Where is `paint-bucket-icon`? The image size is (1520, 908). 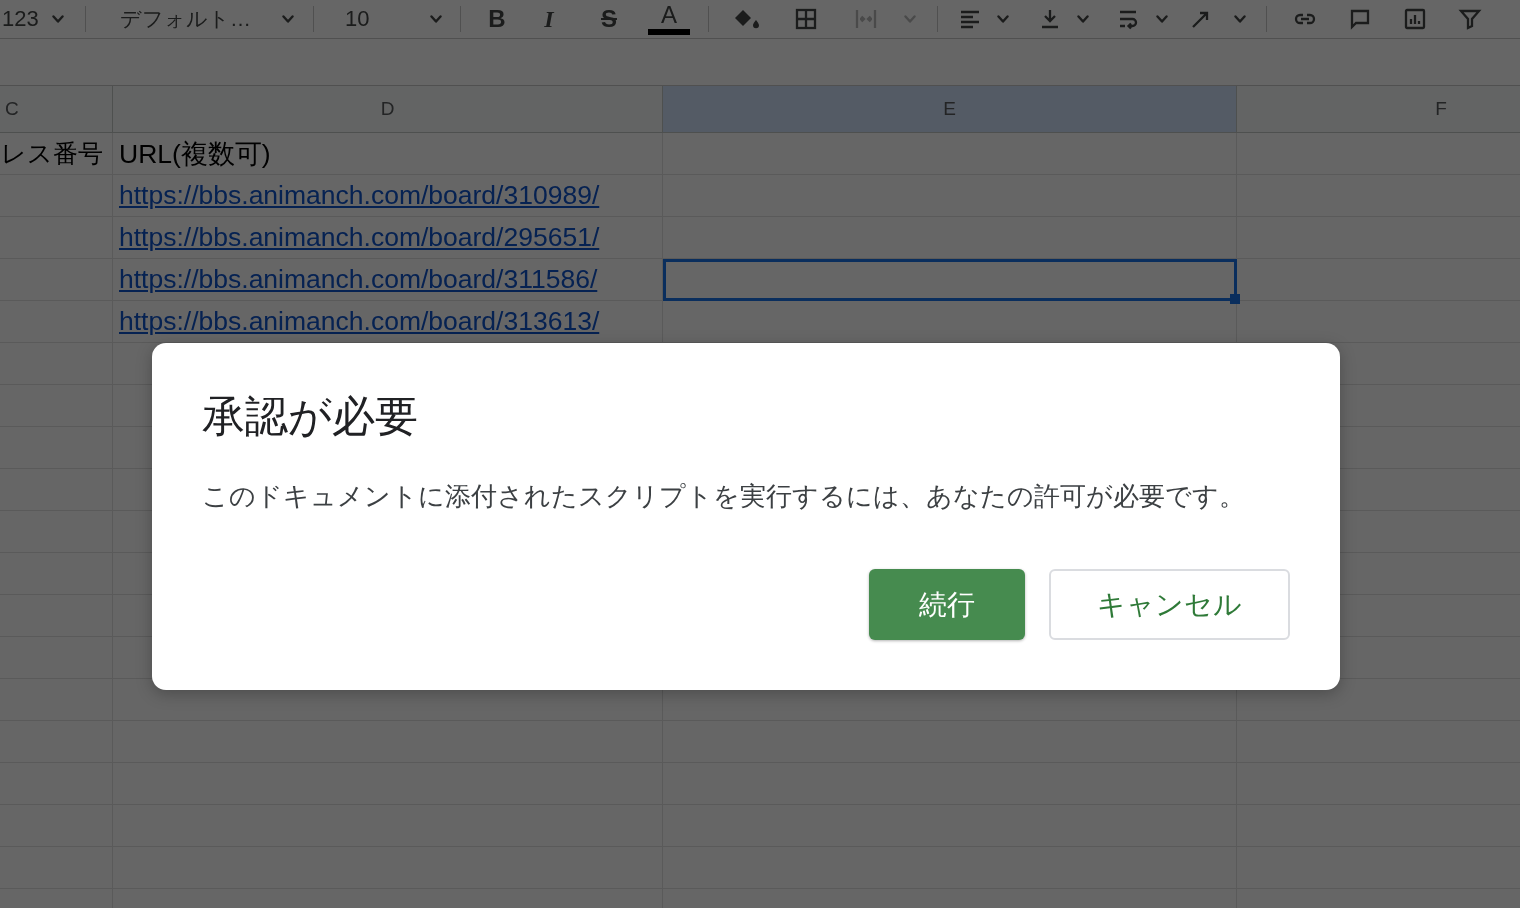 paint-bucket-icon is located at coordinates (747, 19).